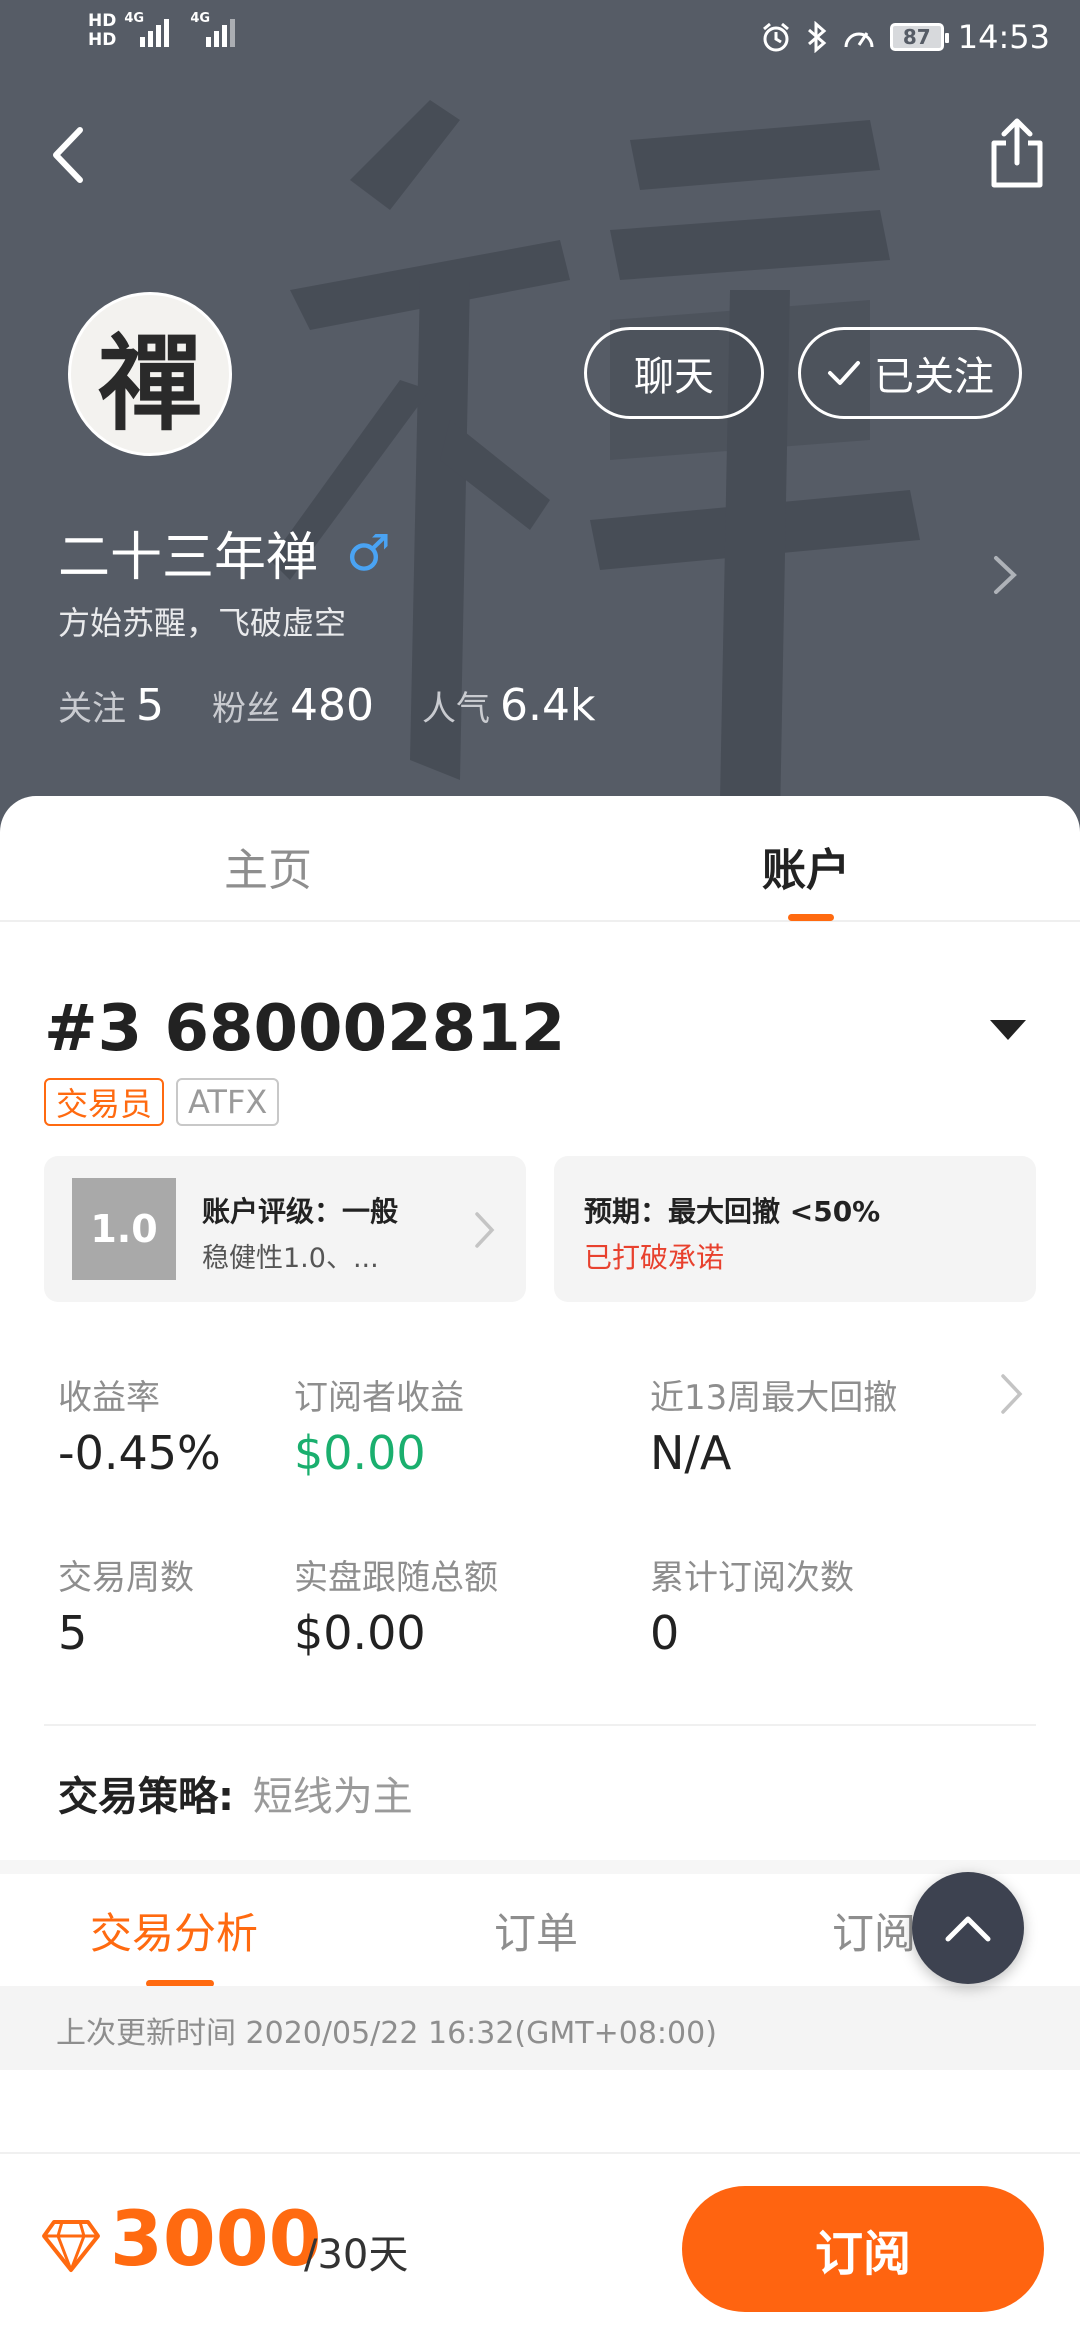  I want to click on metric-value-max-drawdown: N/A, so click(691, 1453).